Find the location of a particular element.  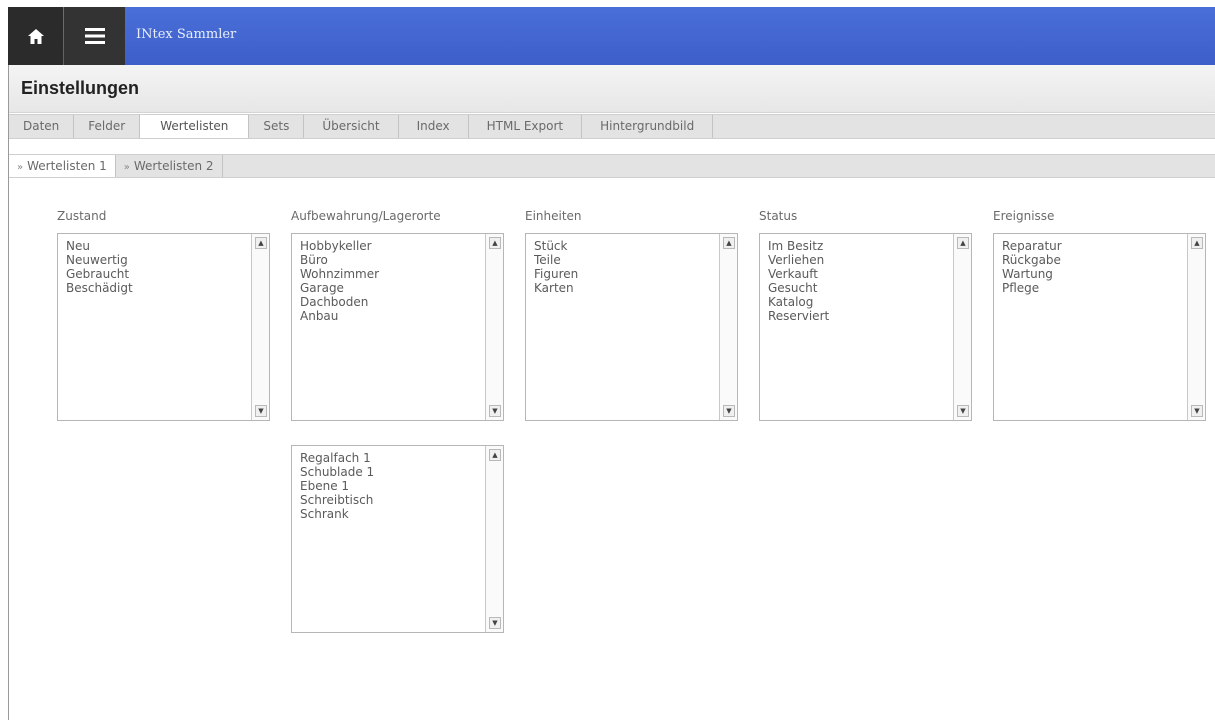

list-item: Stück is located at coordinates (623, 246).